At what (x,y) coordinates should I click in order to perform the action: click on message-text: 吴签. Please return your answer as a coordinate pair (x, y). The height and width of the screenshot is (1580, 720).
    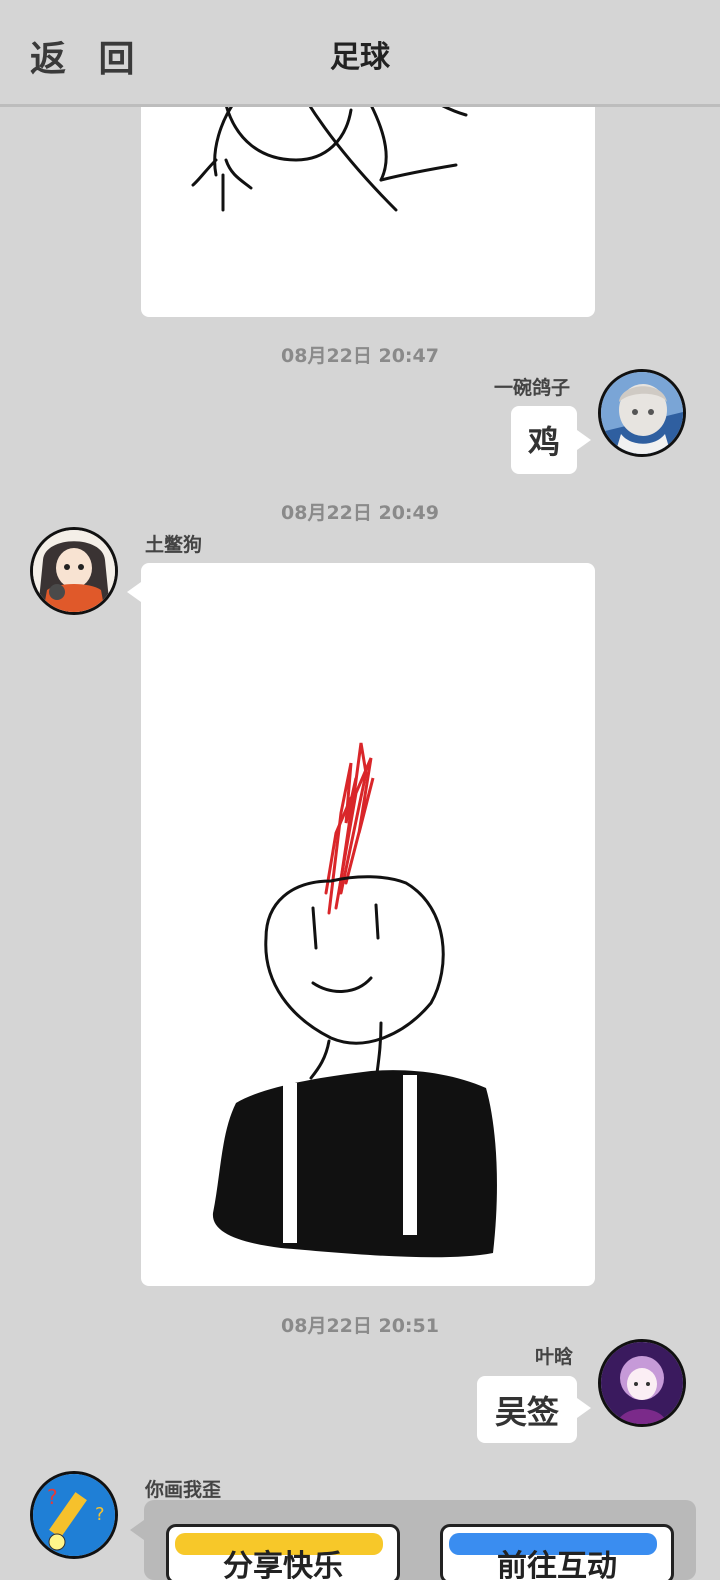
    Looking at the image, I should click on (526, 1411).